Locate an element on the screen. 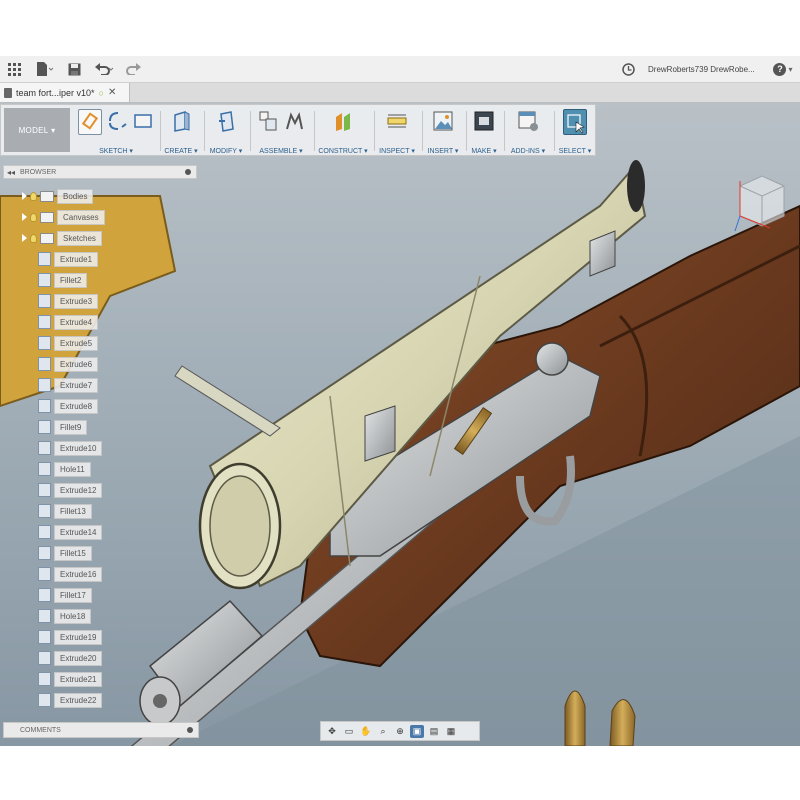 The height and width of the screenshot is (800, 800). 3d-print-icon is located at coordinates (484, 121).